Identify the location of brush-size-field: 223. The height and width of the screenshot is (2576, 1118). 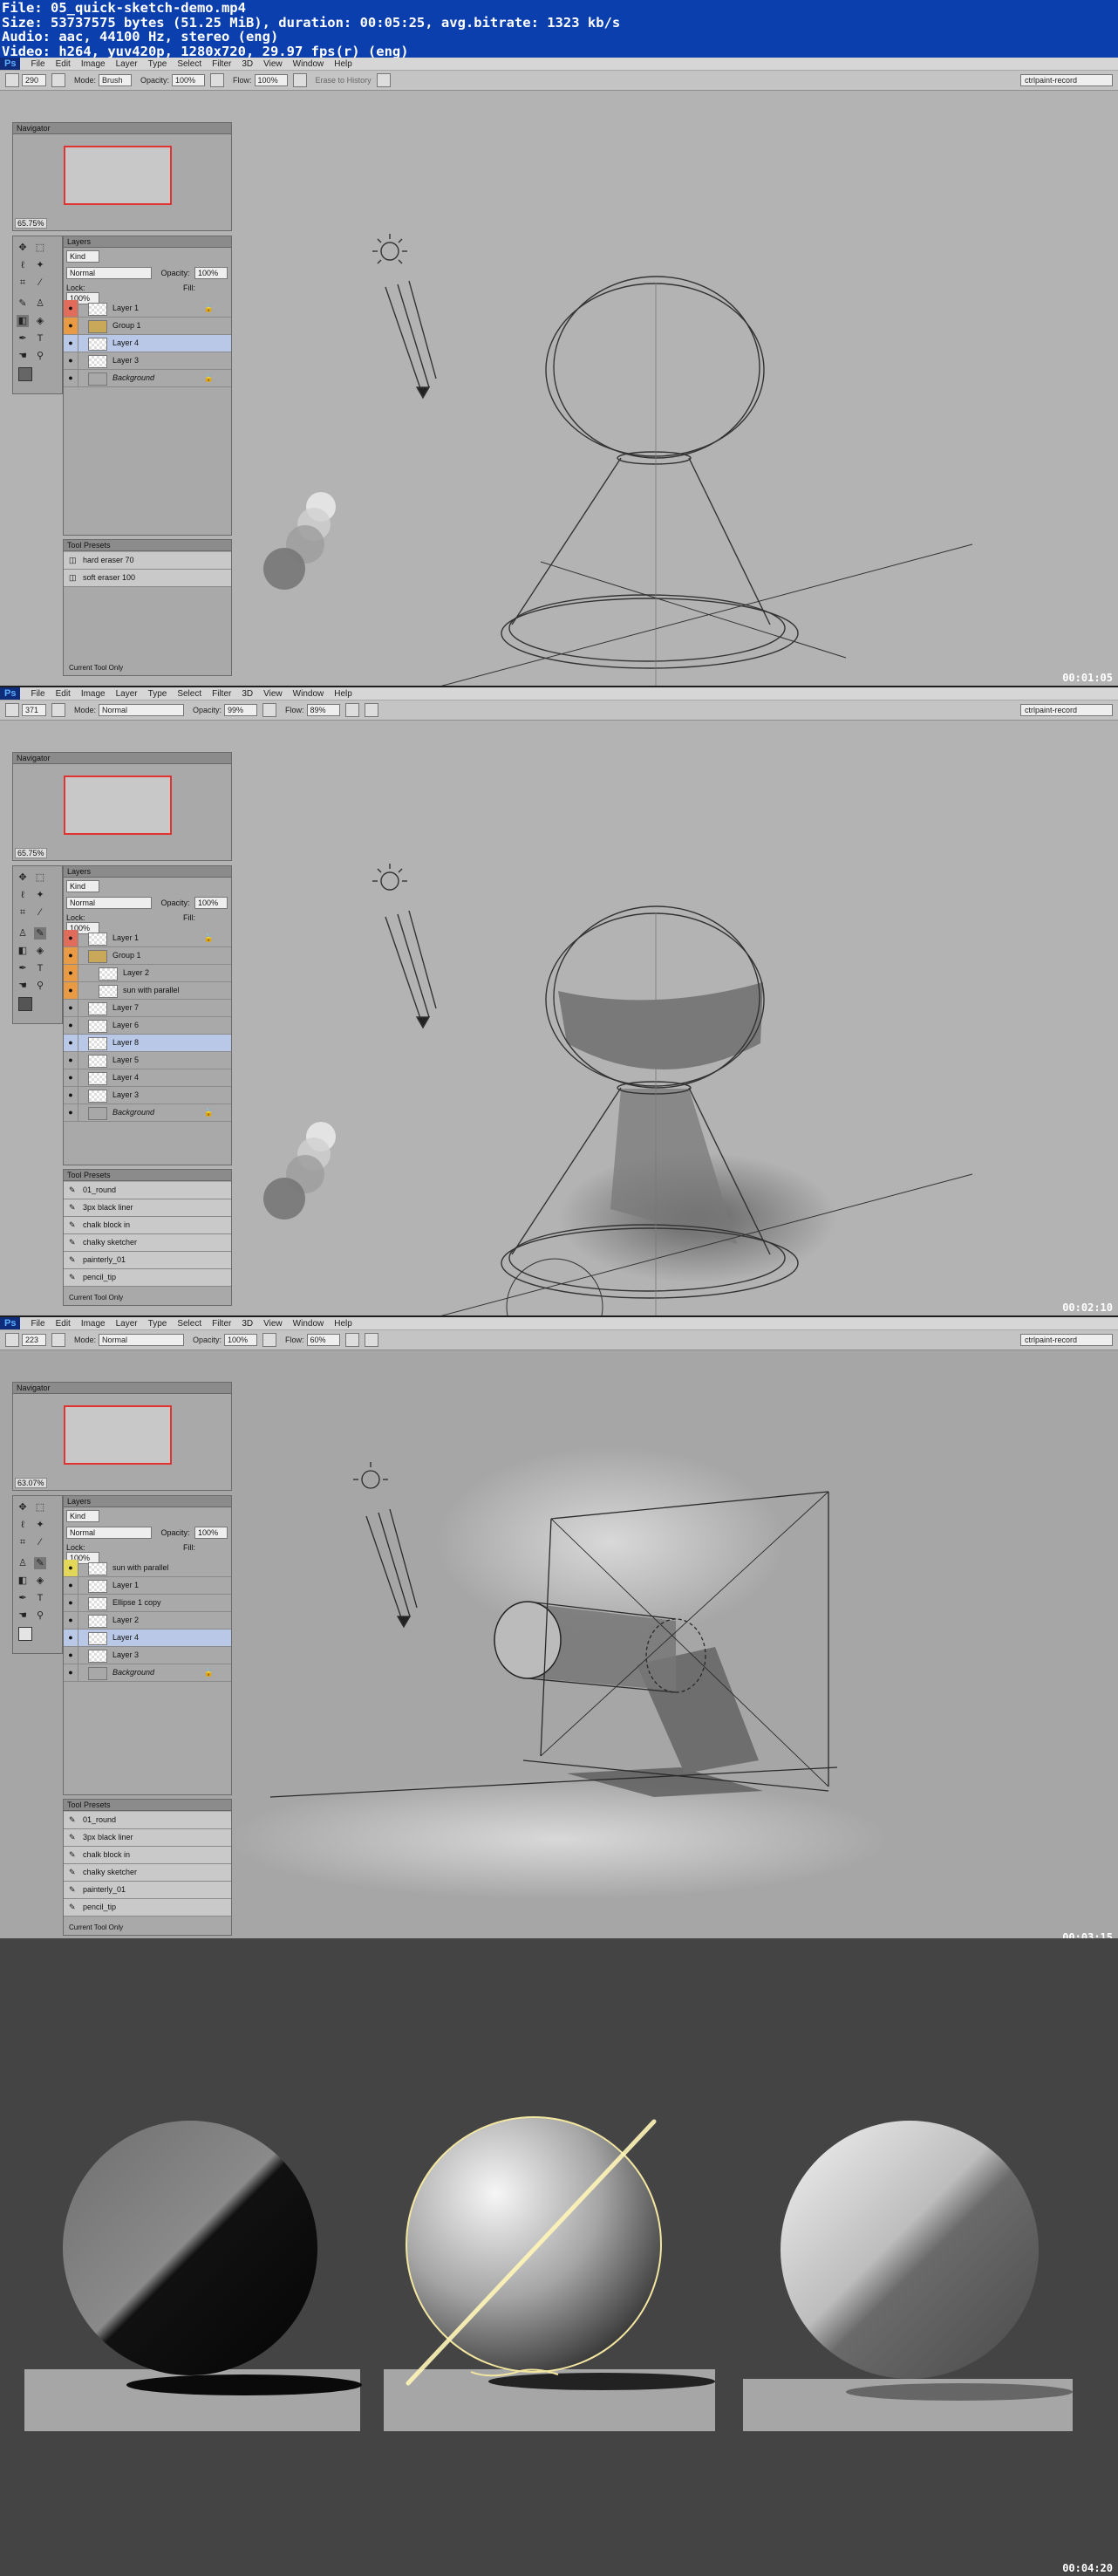
(34, 1340).